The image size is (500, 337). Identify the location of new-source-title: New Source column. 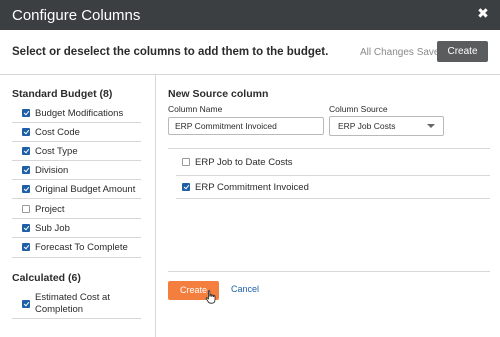
(218, 94).